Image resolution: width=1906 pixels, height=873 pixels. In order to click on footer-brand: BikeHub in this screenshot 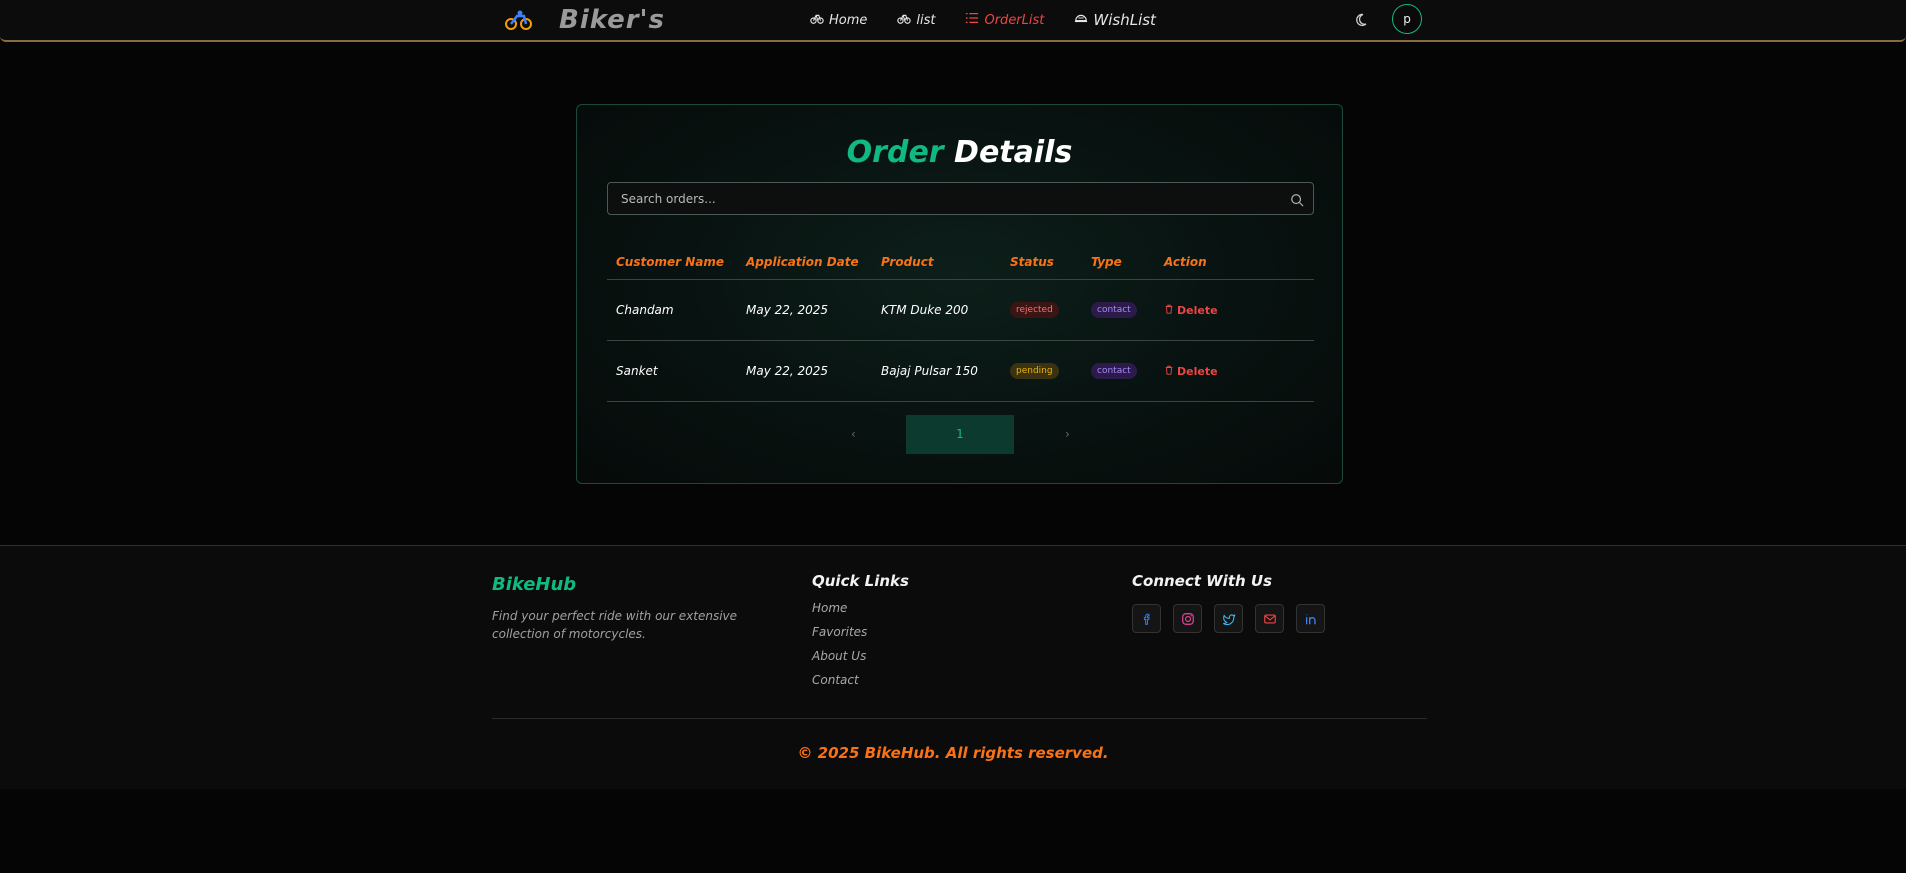, I will do `click(534, 584)`.